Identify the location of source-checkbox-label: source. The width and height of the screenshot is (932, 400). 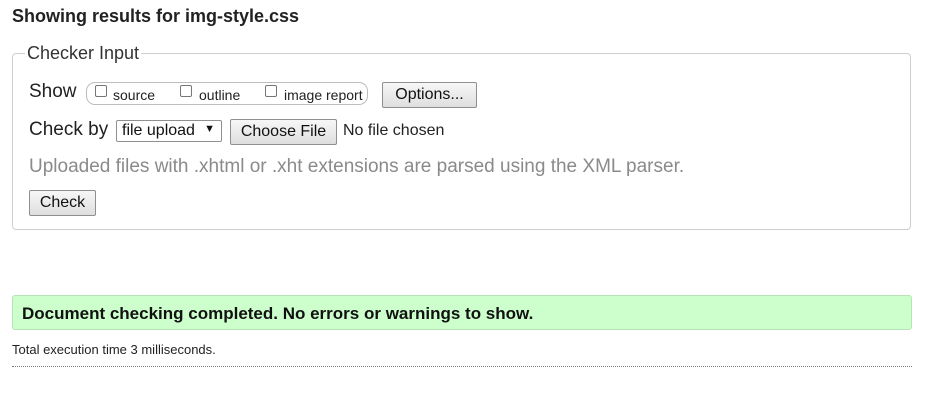
(134, 95).